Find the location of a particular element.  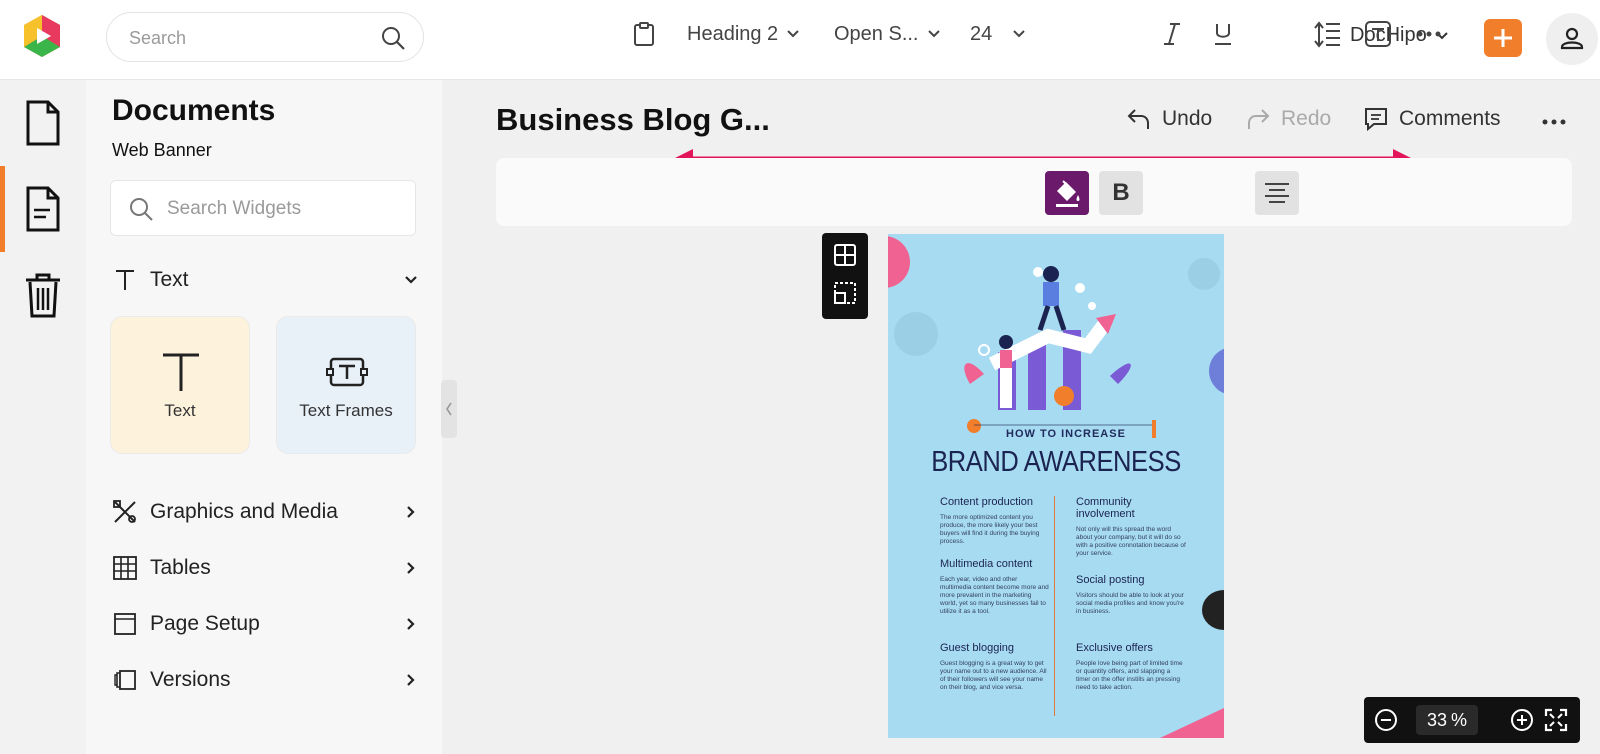

rail-item-trash is located at coordinates (43, 295).